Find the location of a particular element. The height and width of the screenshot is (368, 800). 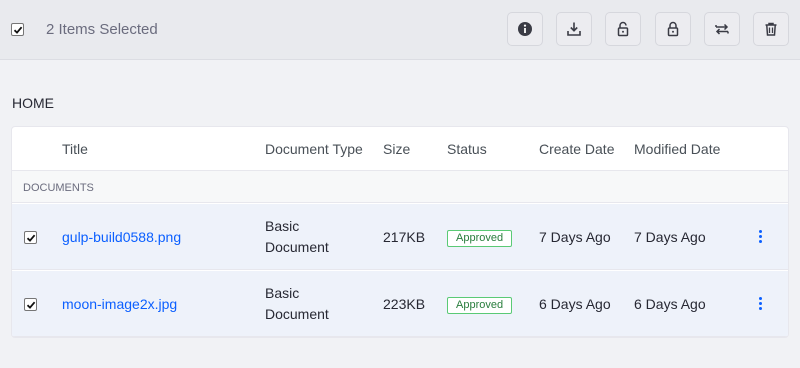

unlock-icon is located at coordinates (623, 29).